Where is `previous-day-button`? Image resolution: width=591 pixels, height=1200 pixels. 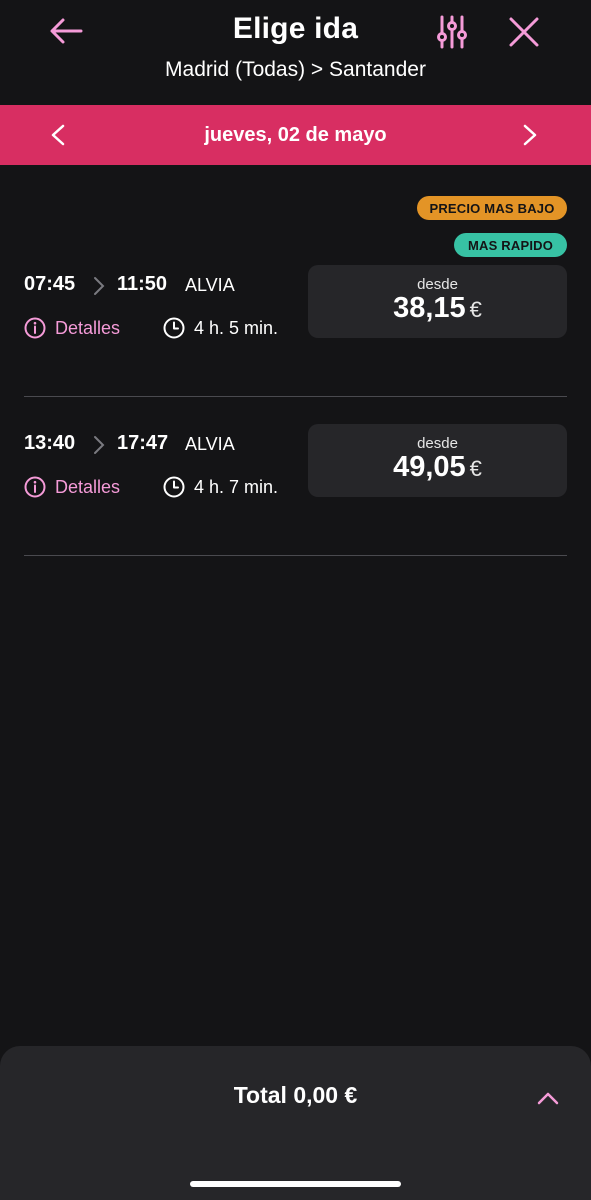 previous-day-button is located at coordinates (58, 135).